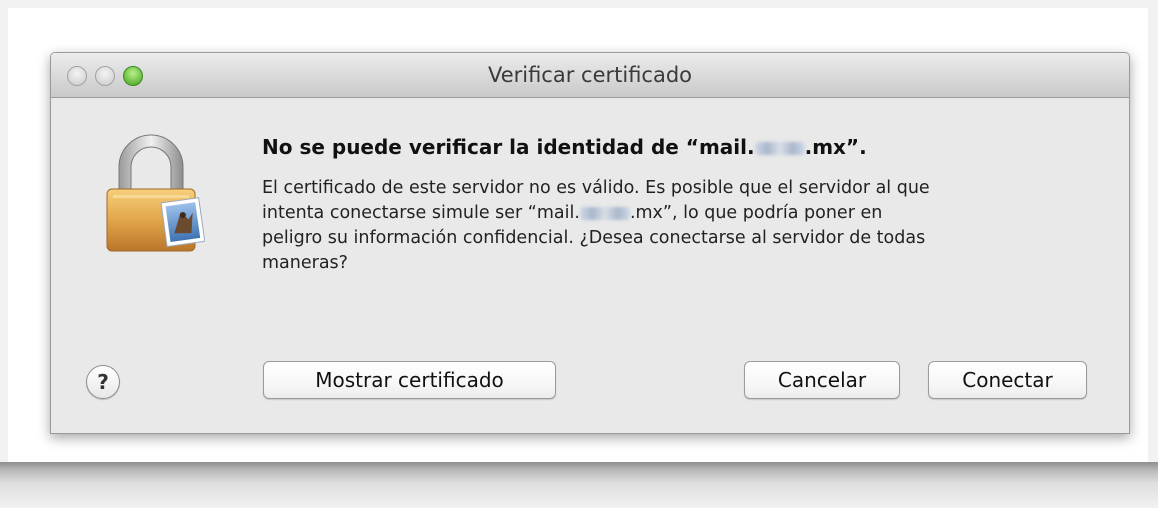 The width and height of the screenshot is (1158, 508). Describe the element at coordinates (1007, 380) in the screenshot. I see `connect-button: Conectar` at that location.